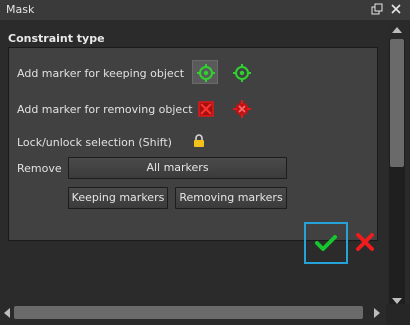 Image resolution: width=410 pixels, height=325 pixels. Describe the element at coordinates (377, 9) in the screenshot. I see `float-window-icon` at that location.